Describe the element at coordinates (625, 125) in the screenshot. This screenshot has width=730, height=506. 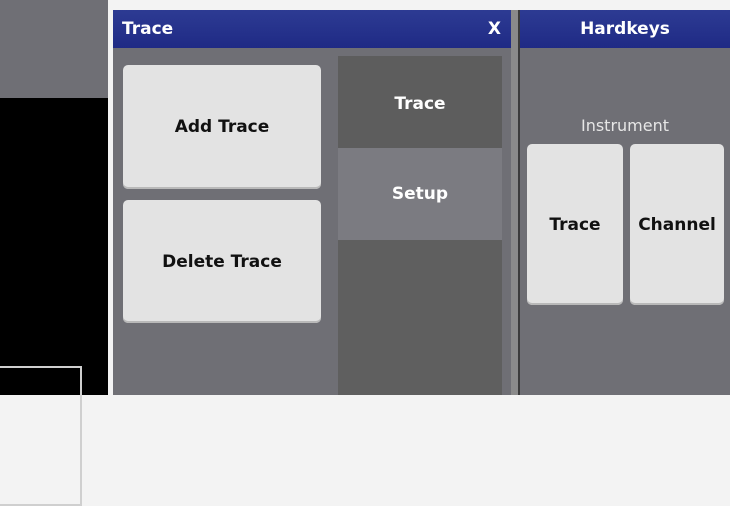
I see `instrument-section-label: Instrument` at that location.